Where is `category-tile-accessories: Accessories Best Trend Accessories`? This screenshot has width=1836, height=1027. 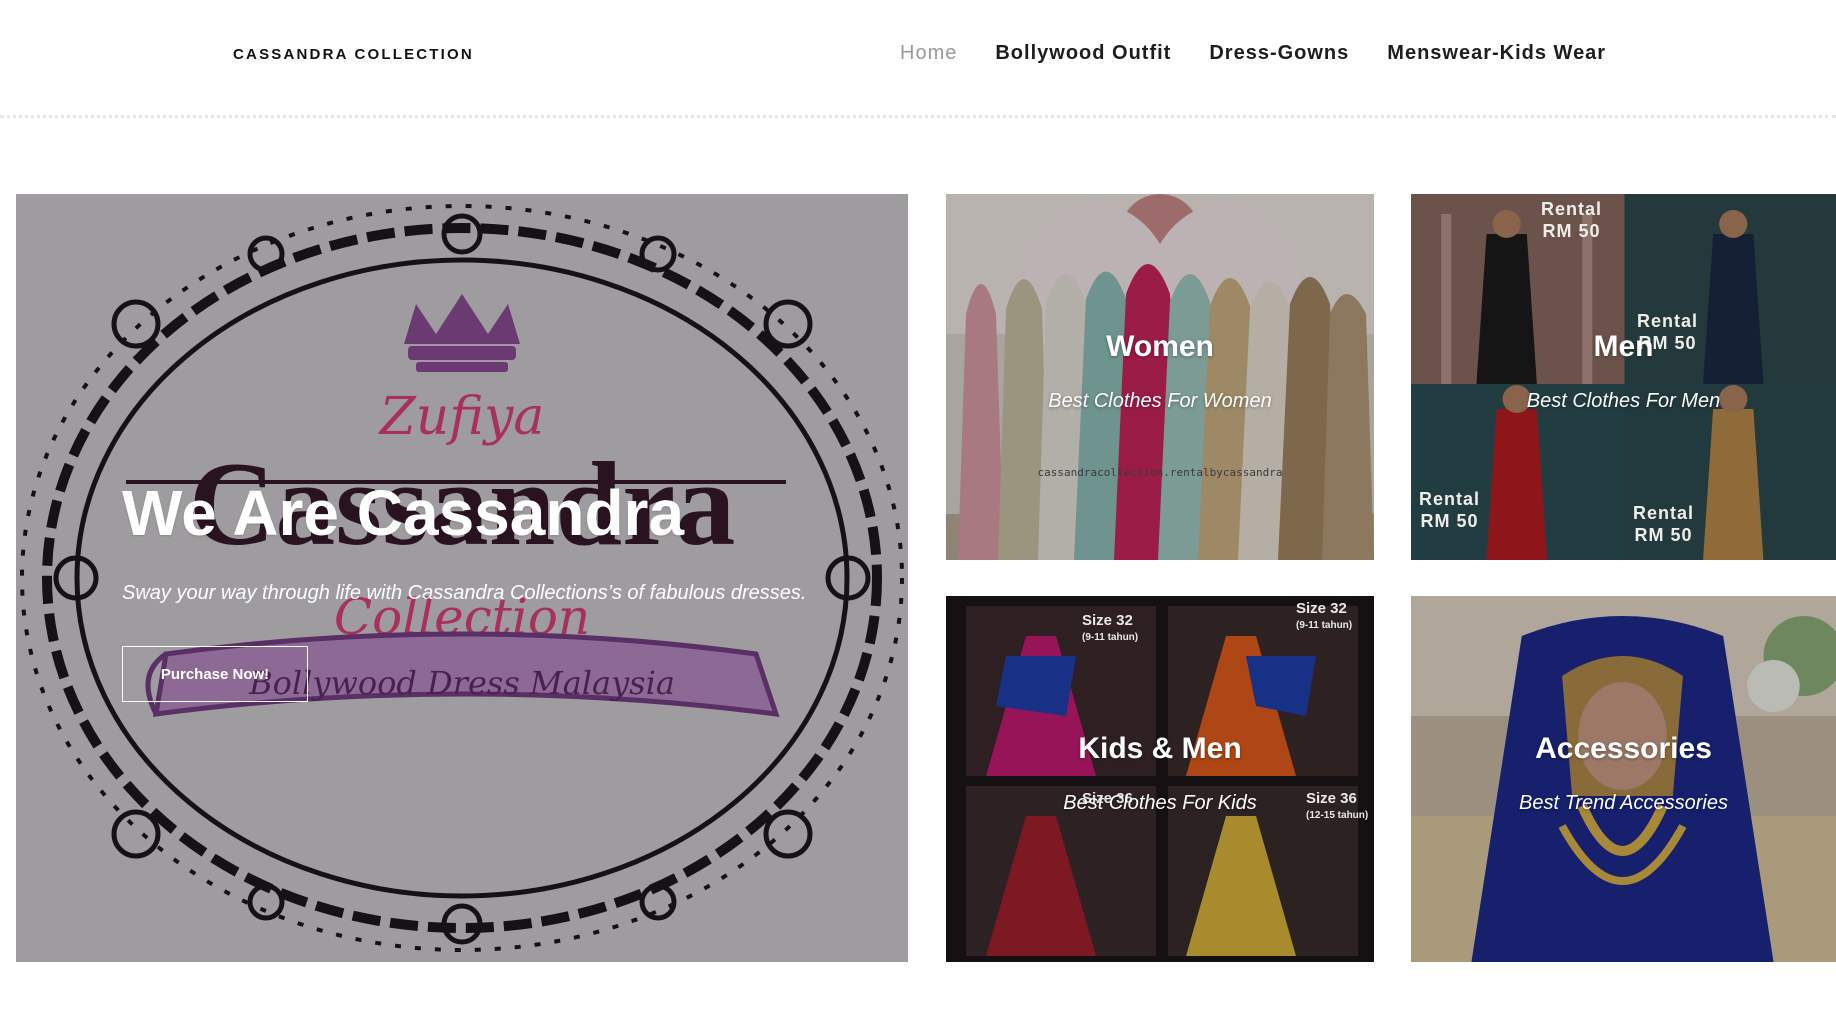 category-tile-accessories: Accessories Best Trend Accessories is located at coordinates (1623, 779).